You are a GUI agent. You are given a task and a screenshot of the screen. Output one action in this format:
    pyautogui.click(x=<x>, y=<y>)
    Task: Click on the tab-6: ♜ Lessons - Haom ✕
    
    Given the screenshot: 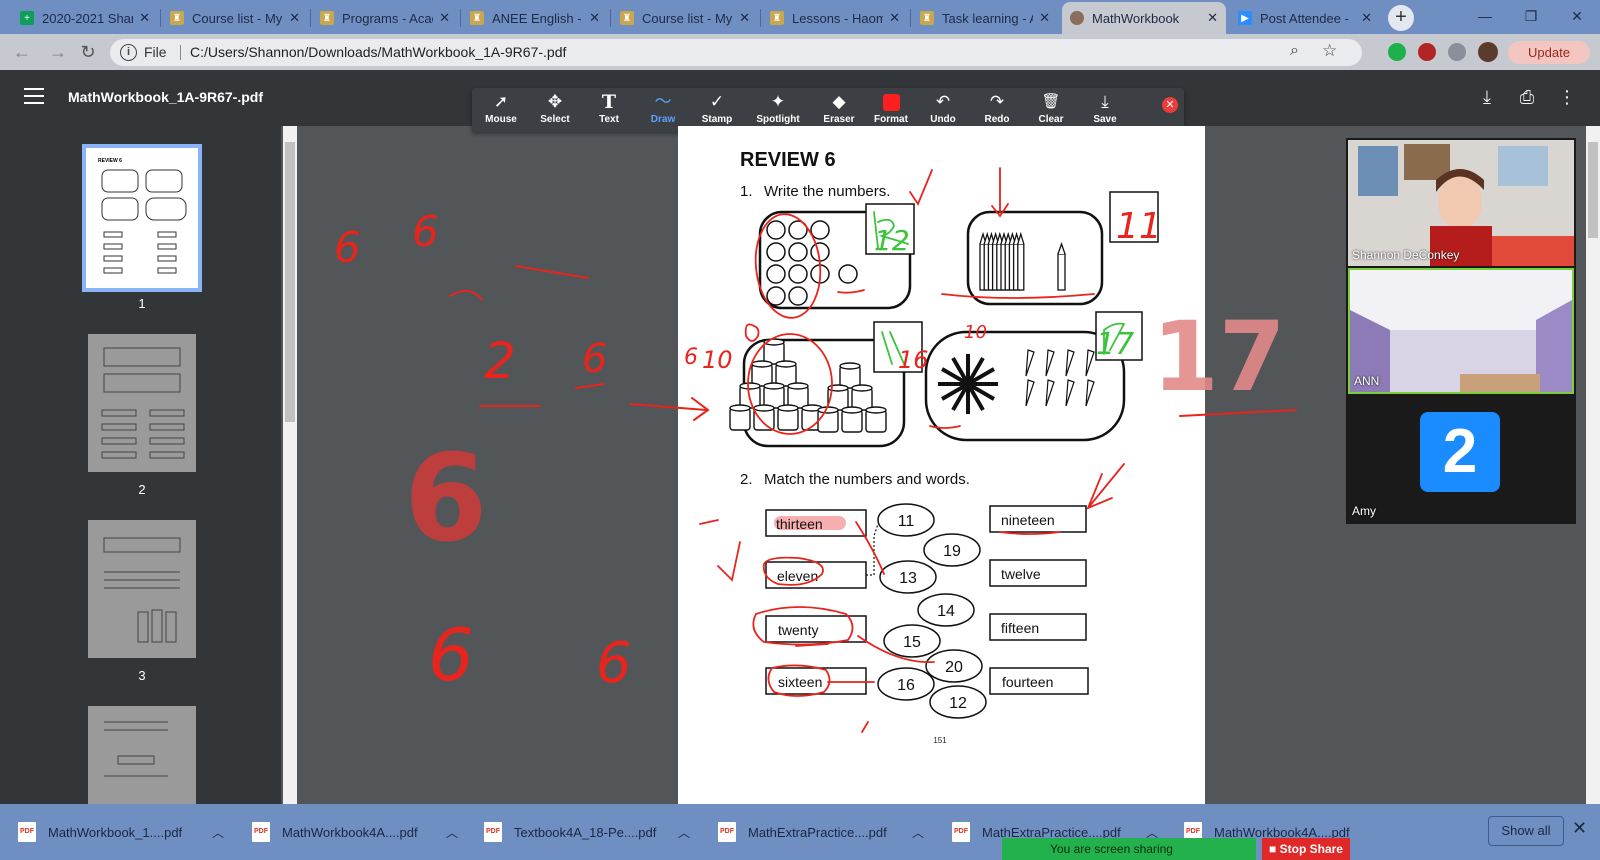 What is the action you would take?
    pyautogui.click(x=835, y=18)
    